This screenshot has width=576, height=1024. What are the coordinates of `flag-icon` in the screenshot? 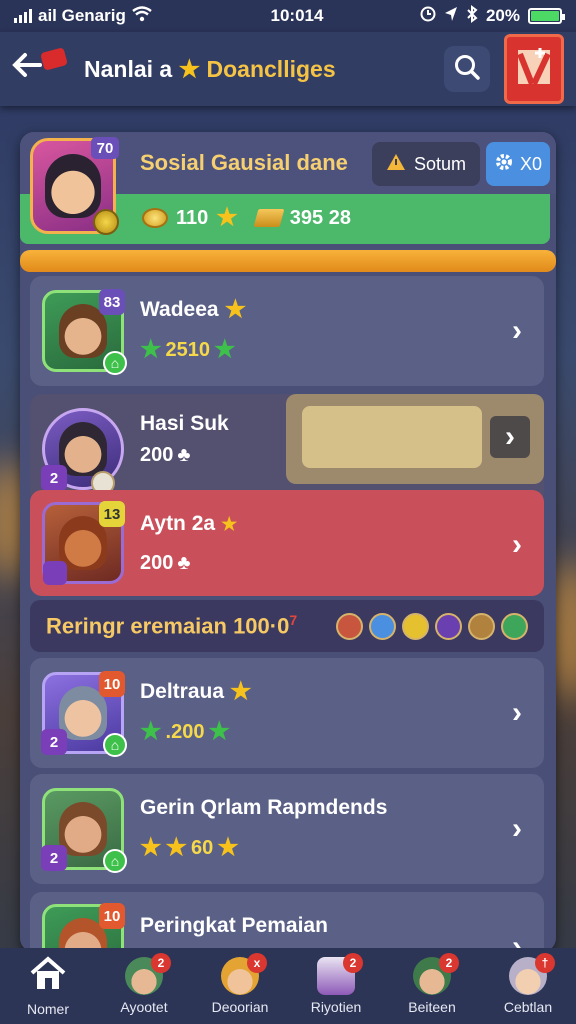 It's located at (534, 69).